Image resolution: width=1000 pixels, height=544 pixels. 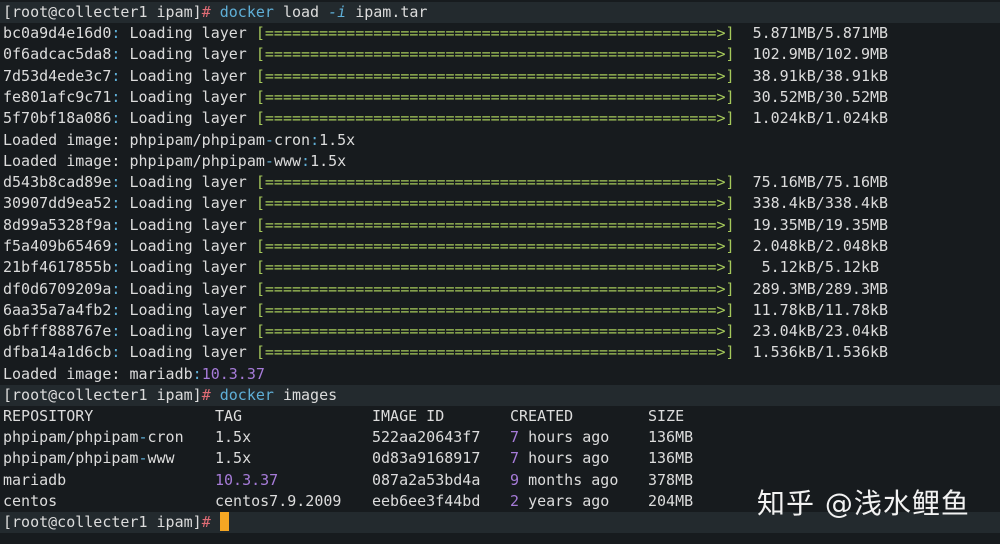 I want to click on layer-size: 1.024kB/1.024kB, so click(x=820, y=118).